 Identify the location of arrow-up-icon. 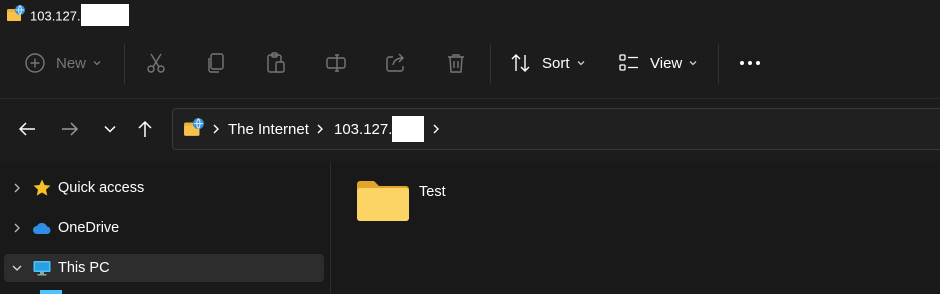
(145, 128).